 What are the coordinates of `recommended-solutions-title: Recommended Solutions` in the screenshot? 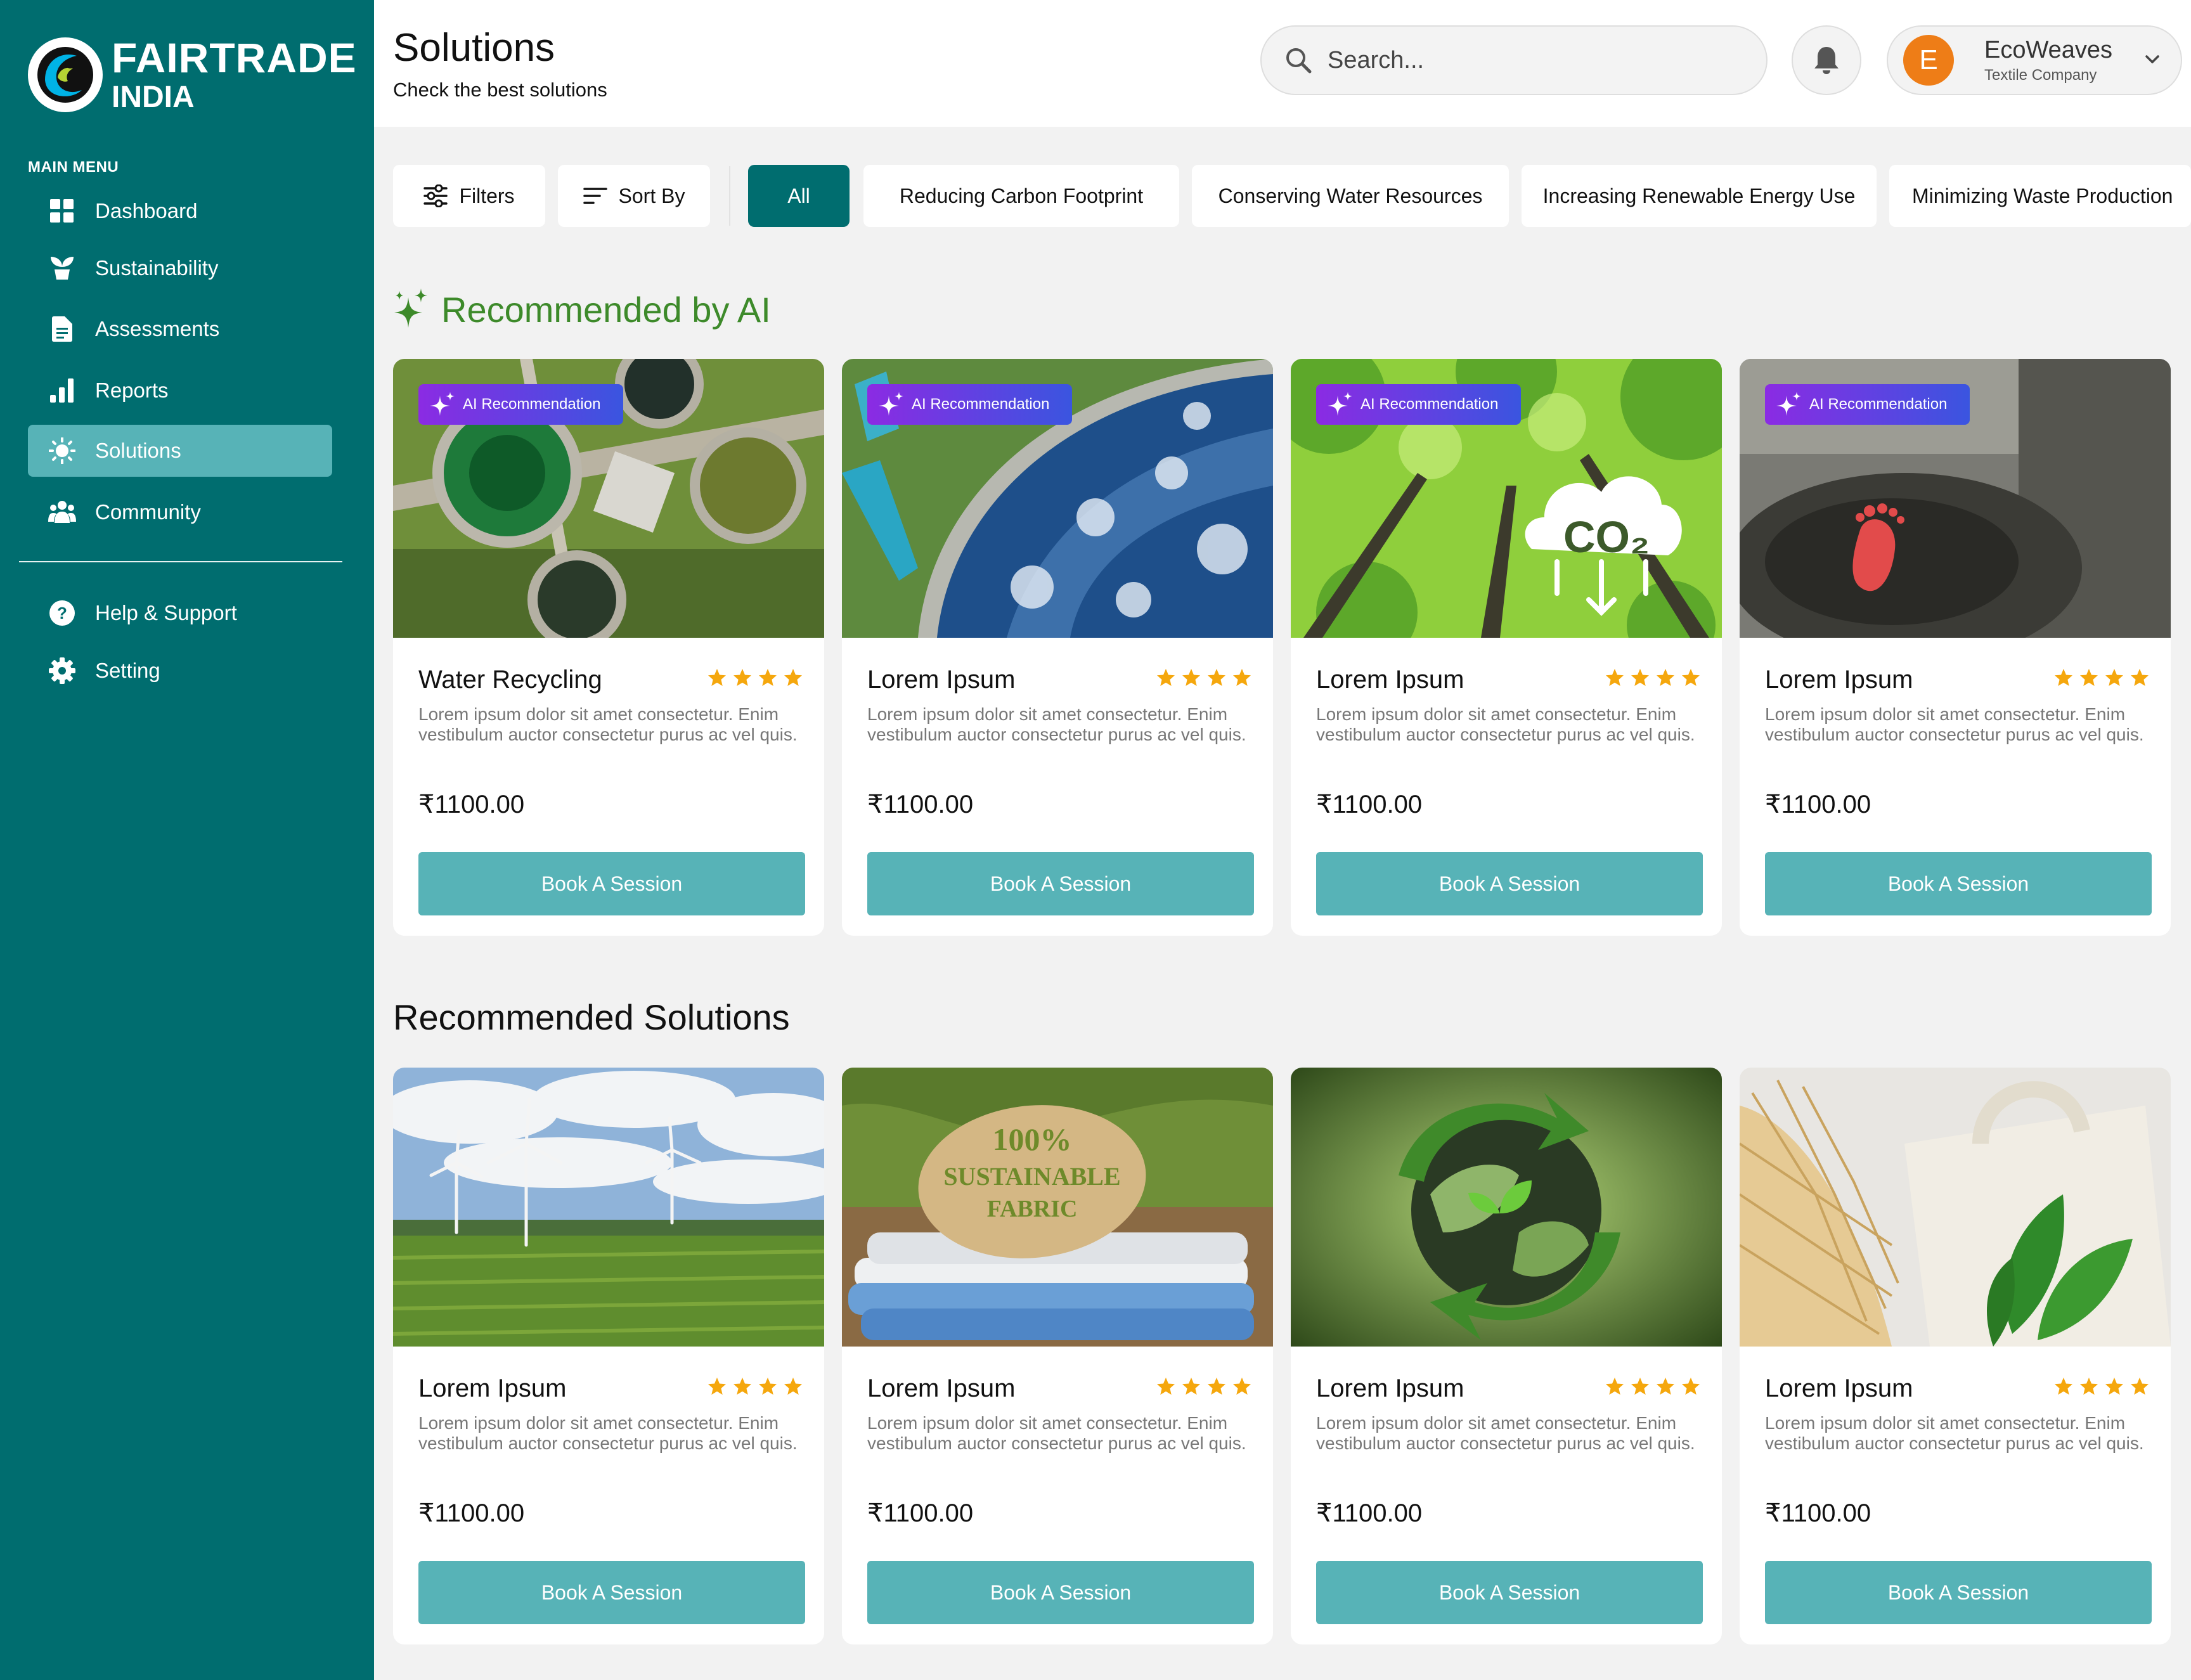 It's located at (591, 1017).